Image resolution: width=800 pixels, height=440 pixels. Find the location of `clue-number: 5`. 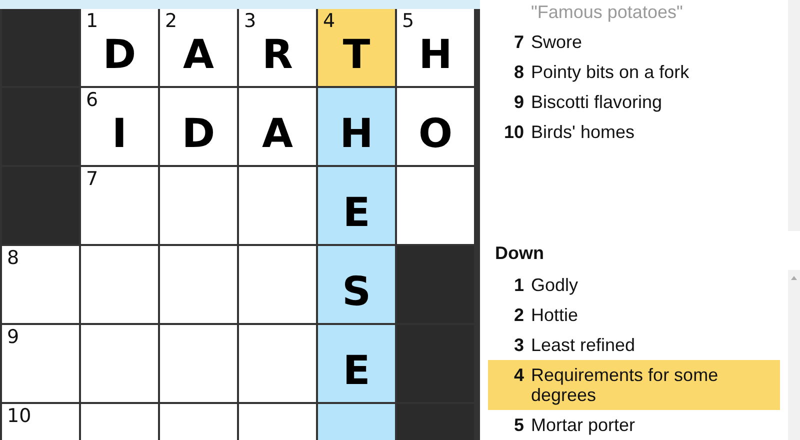

clue-number: 5 is located at coordinates (408, 21).